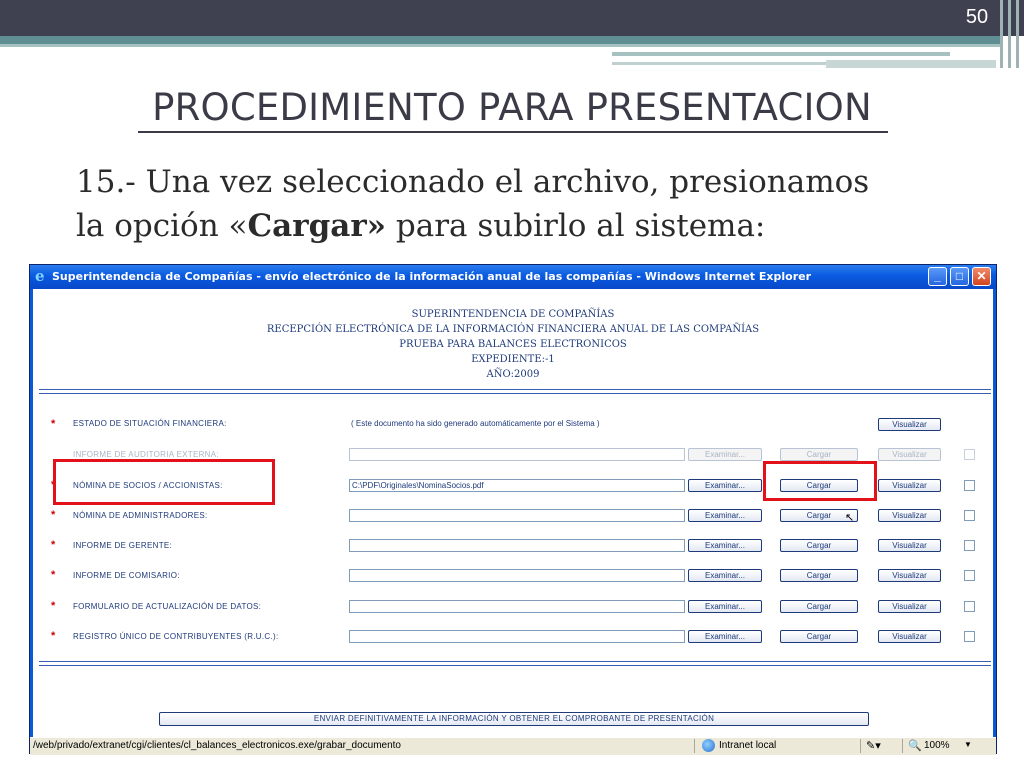  I want to click on protected-mode-icon: ✎▾, so click(873, 745).